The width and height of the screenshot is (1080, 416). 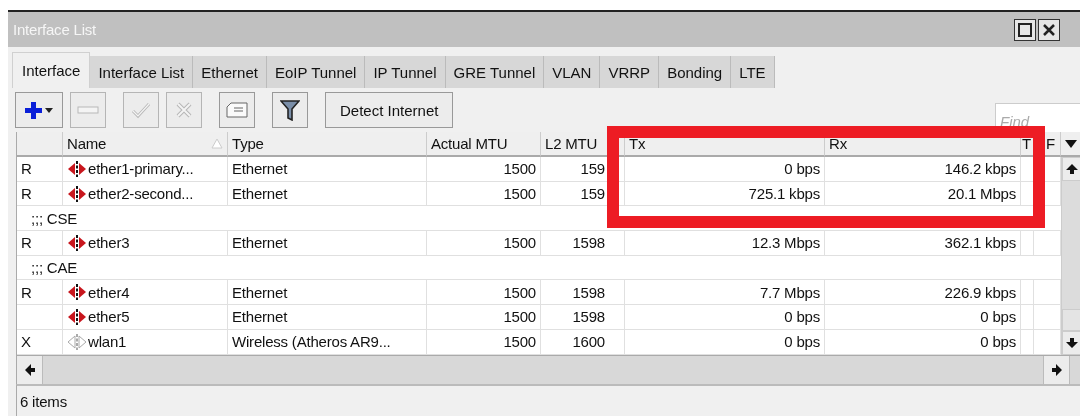 I want to click on vertical-scrollbar, so click(x=1070, y=256).